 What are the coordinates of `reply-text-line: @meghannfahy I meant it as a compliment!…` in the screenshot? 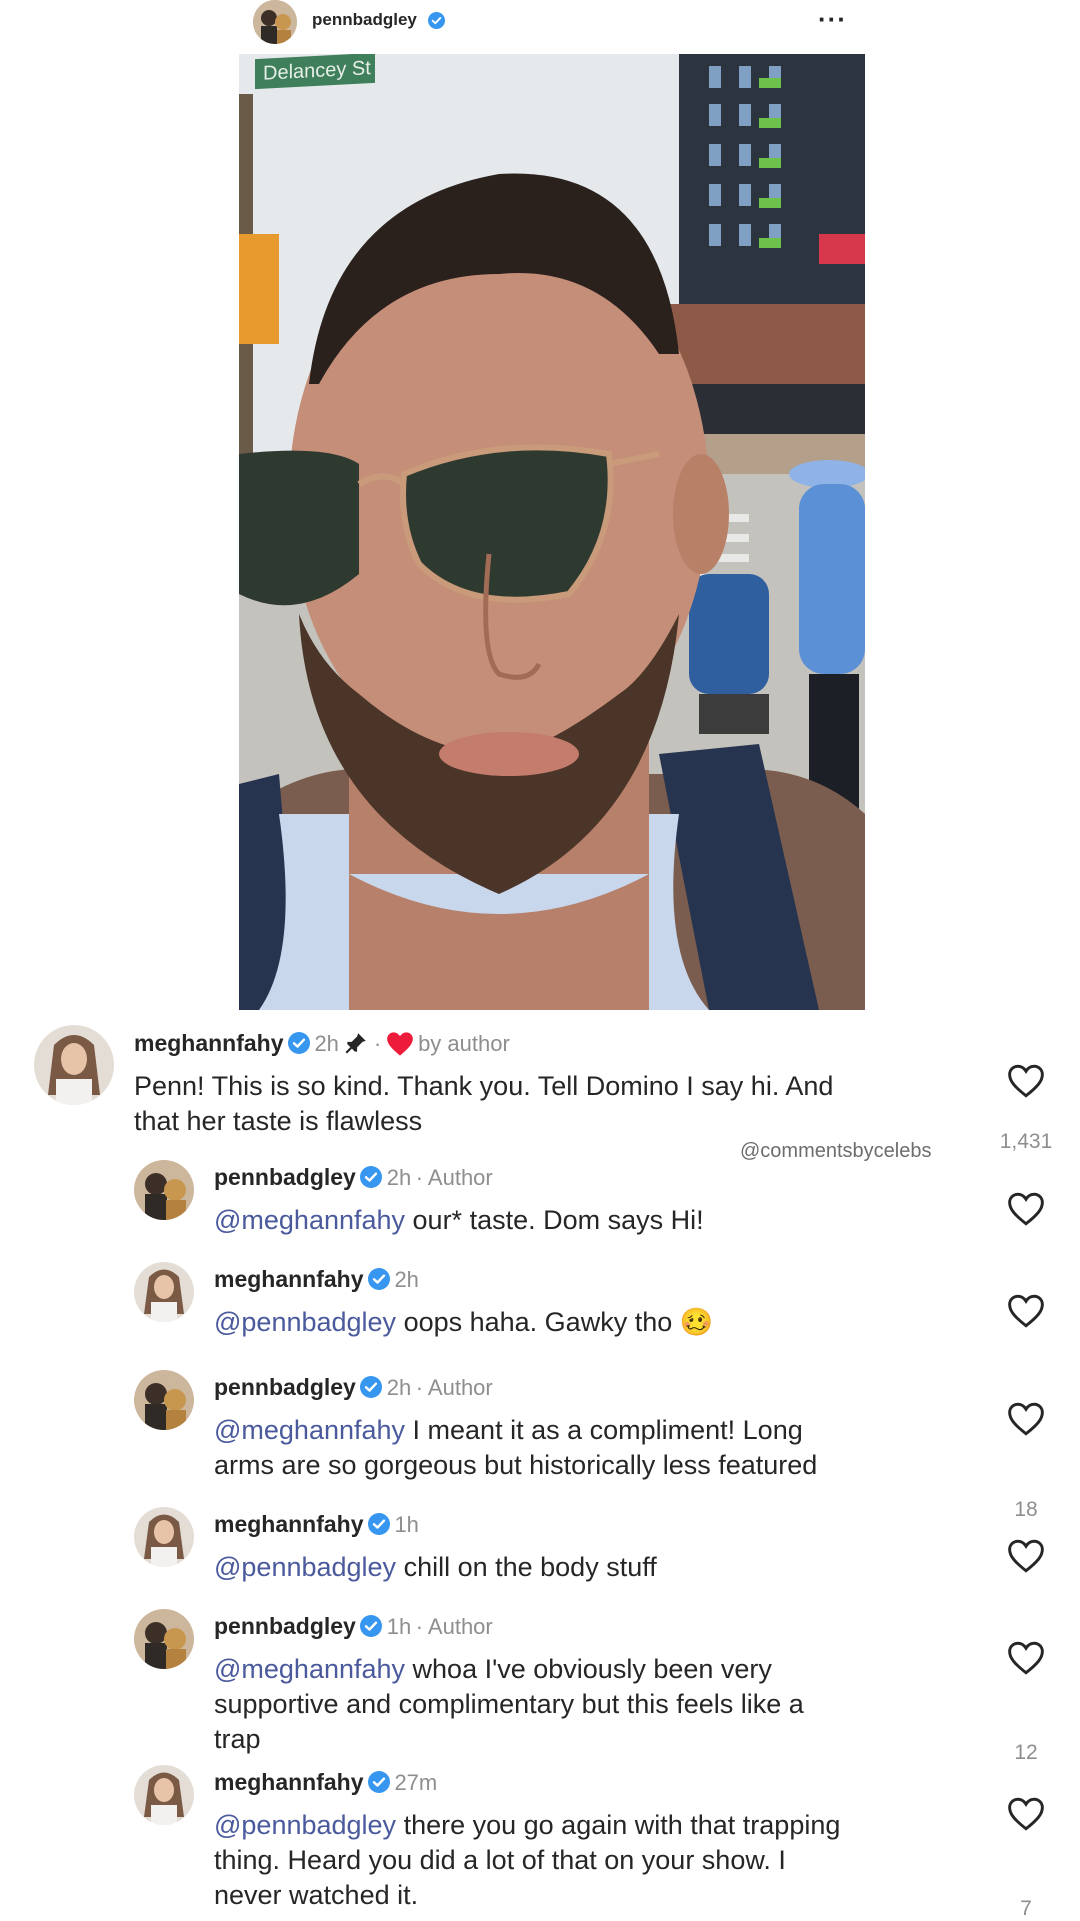 It's located at (594, 1430).